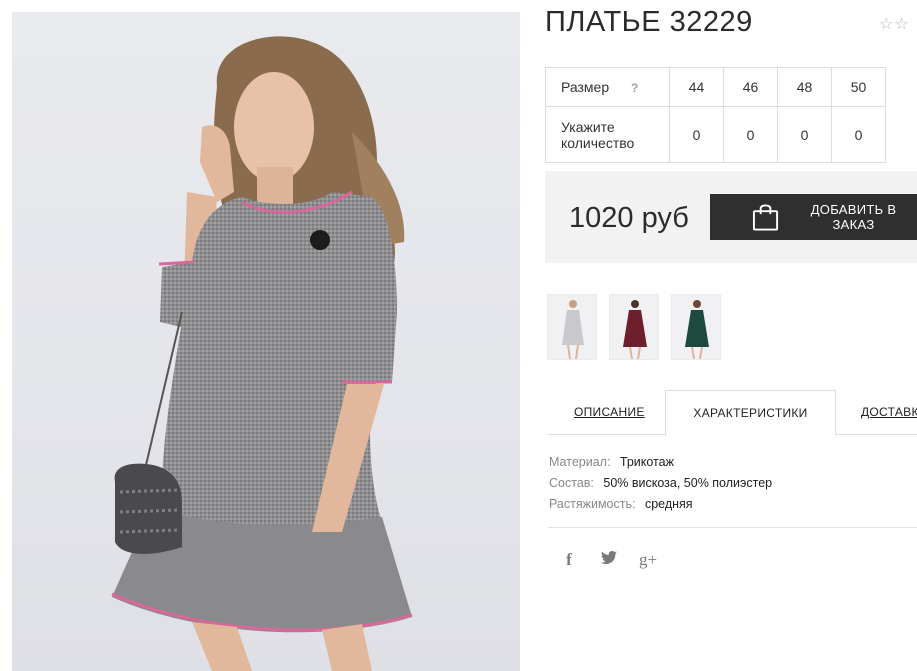 The height and width of the screenshot is (671, 917). I want to click on thumbnail-grey, so click(572, 327).